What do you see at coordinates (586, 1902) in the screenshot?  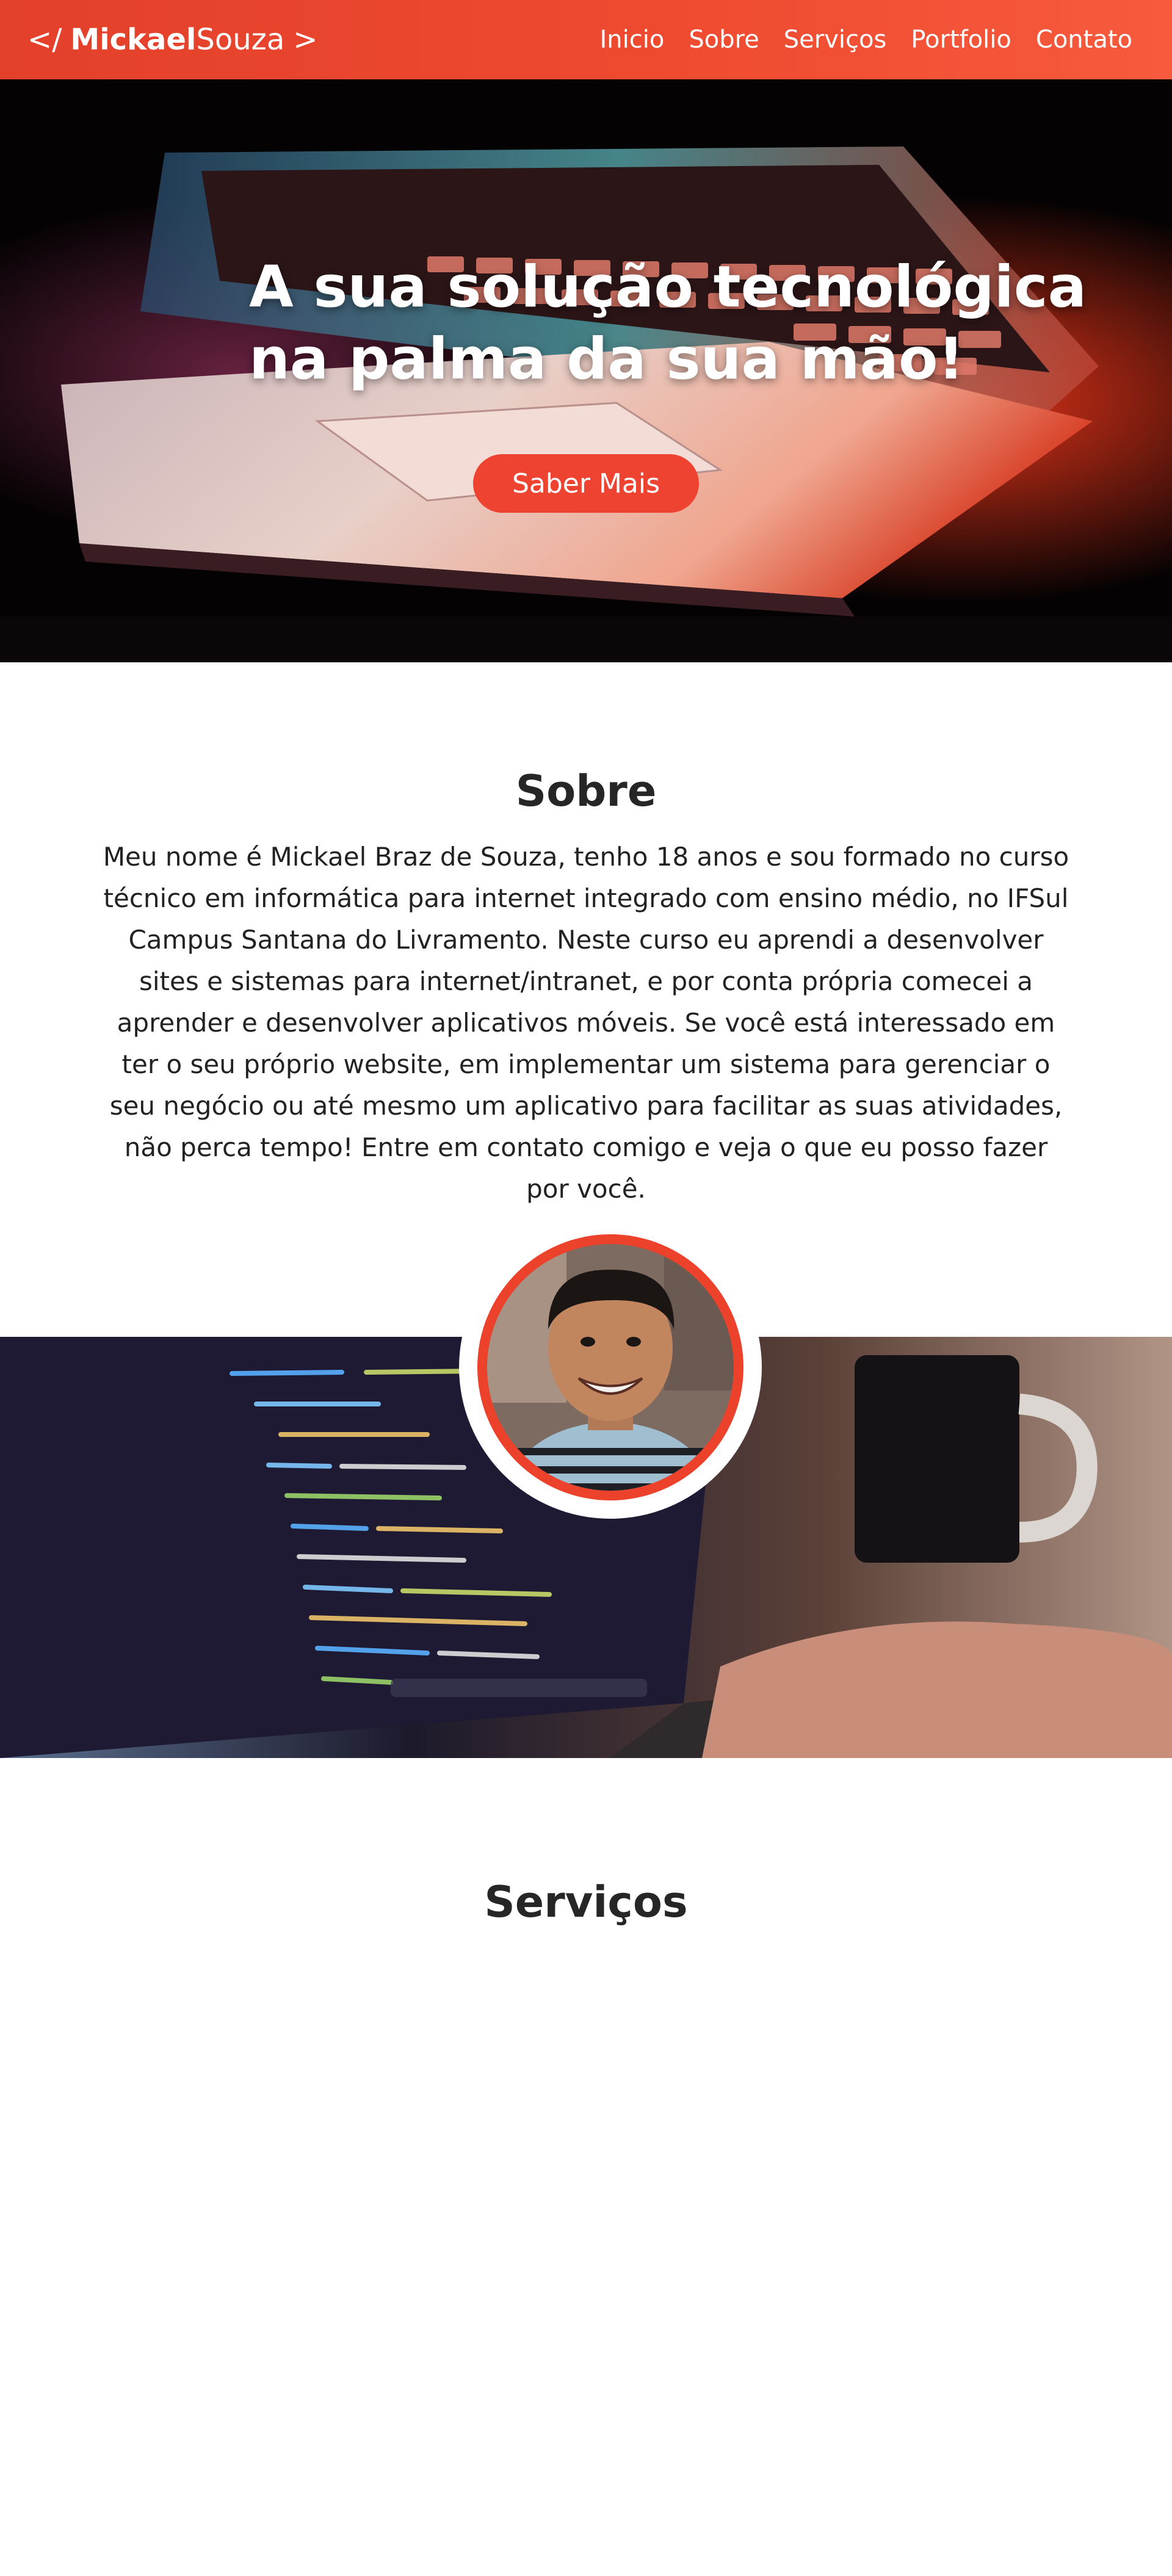 I see `servicos-heading: Serviços` at bounding box center [586, 1902].